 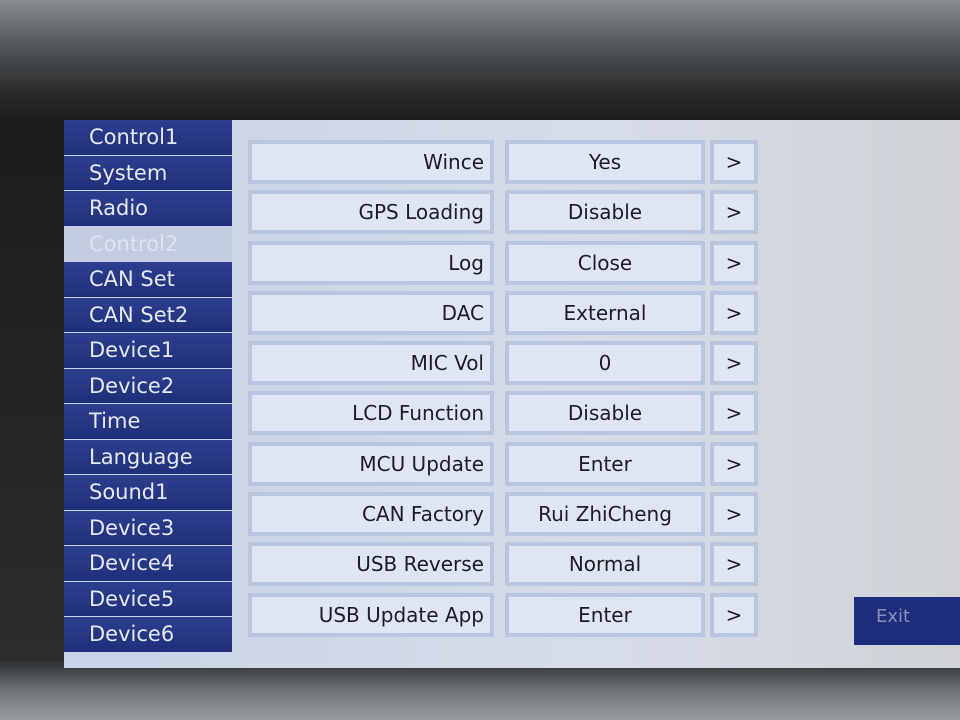 What do you see at coordinates (371, 614) in the screenshot?
I see `setting-label: USB Update App` at bounding box center [371, 614].